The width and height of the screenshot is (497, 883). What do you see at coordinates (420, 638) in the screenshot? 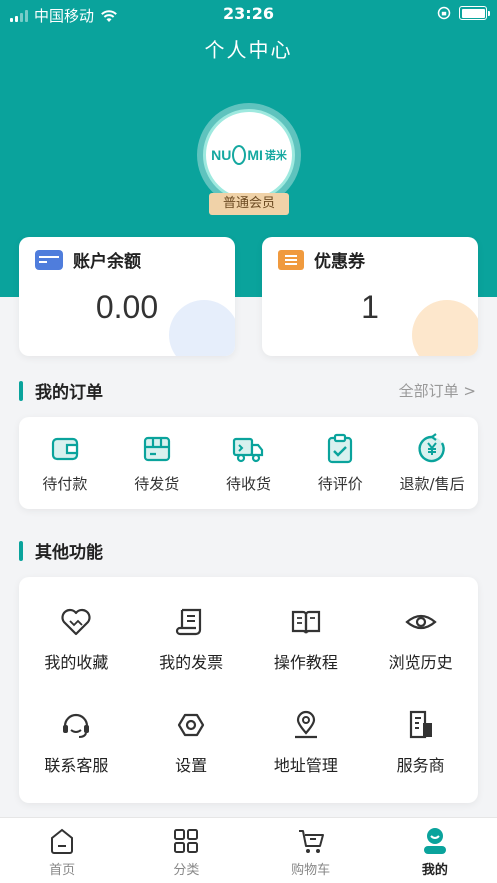
I see `browse-history: 浏览历史` at bounding box center [420, 638].